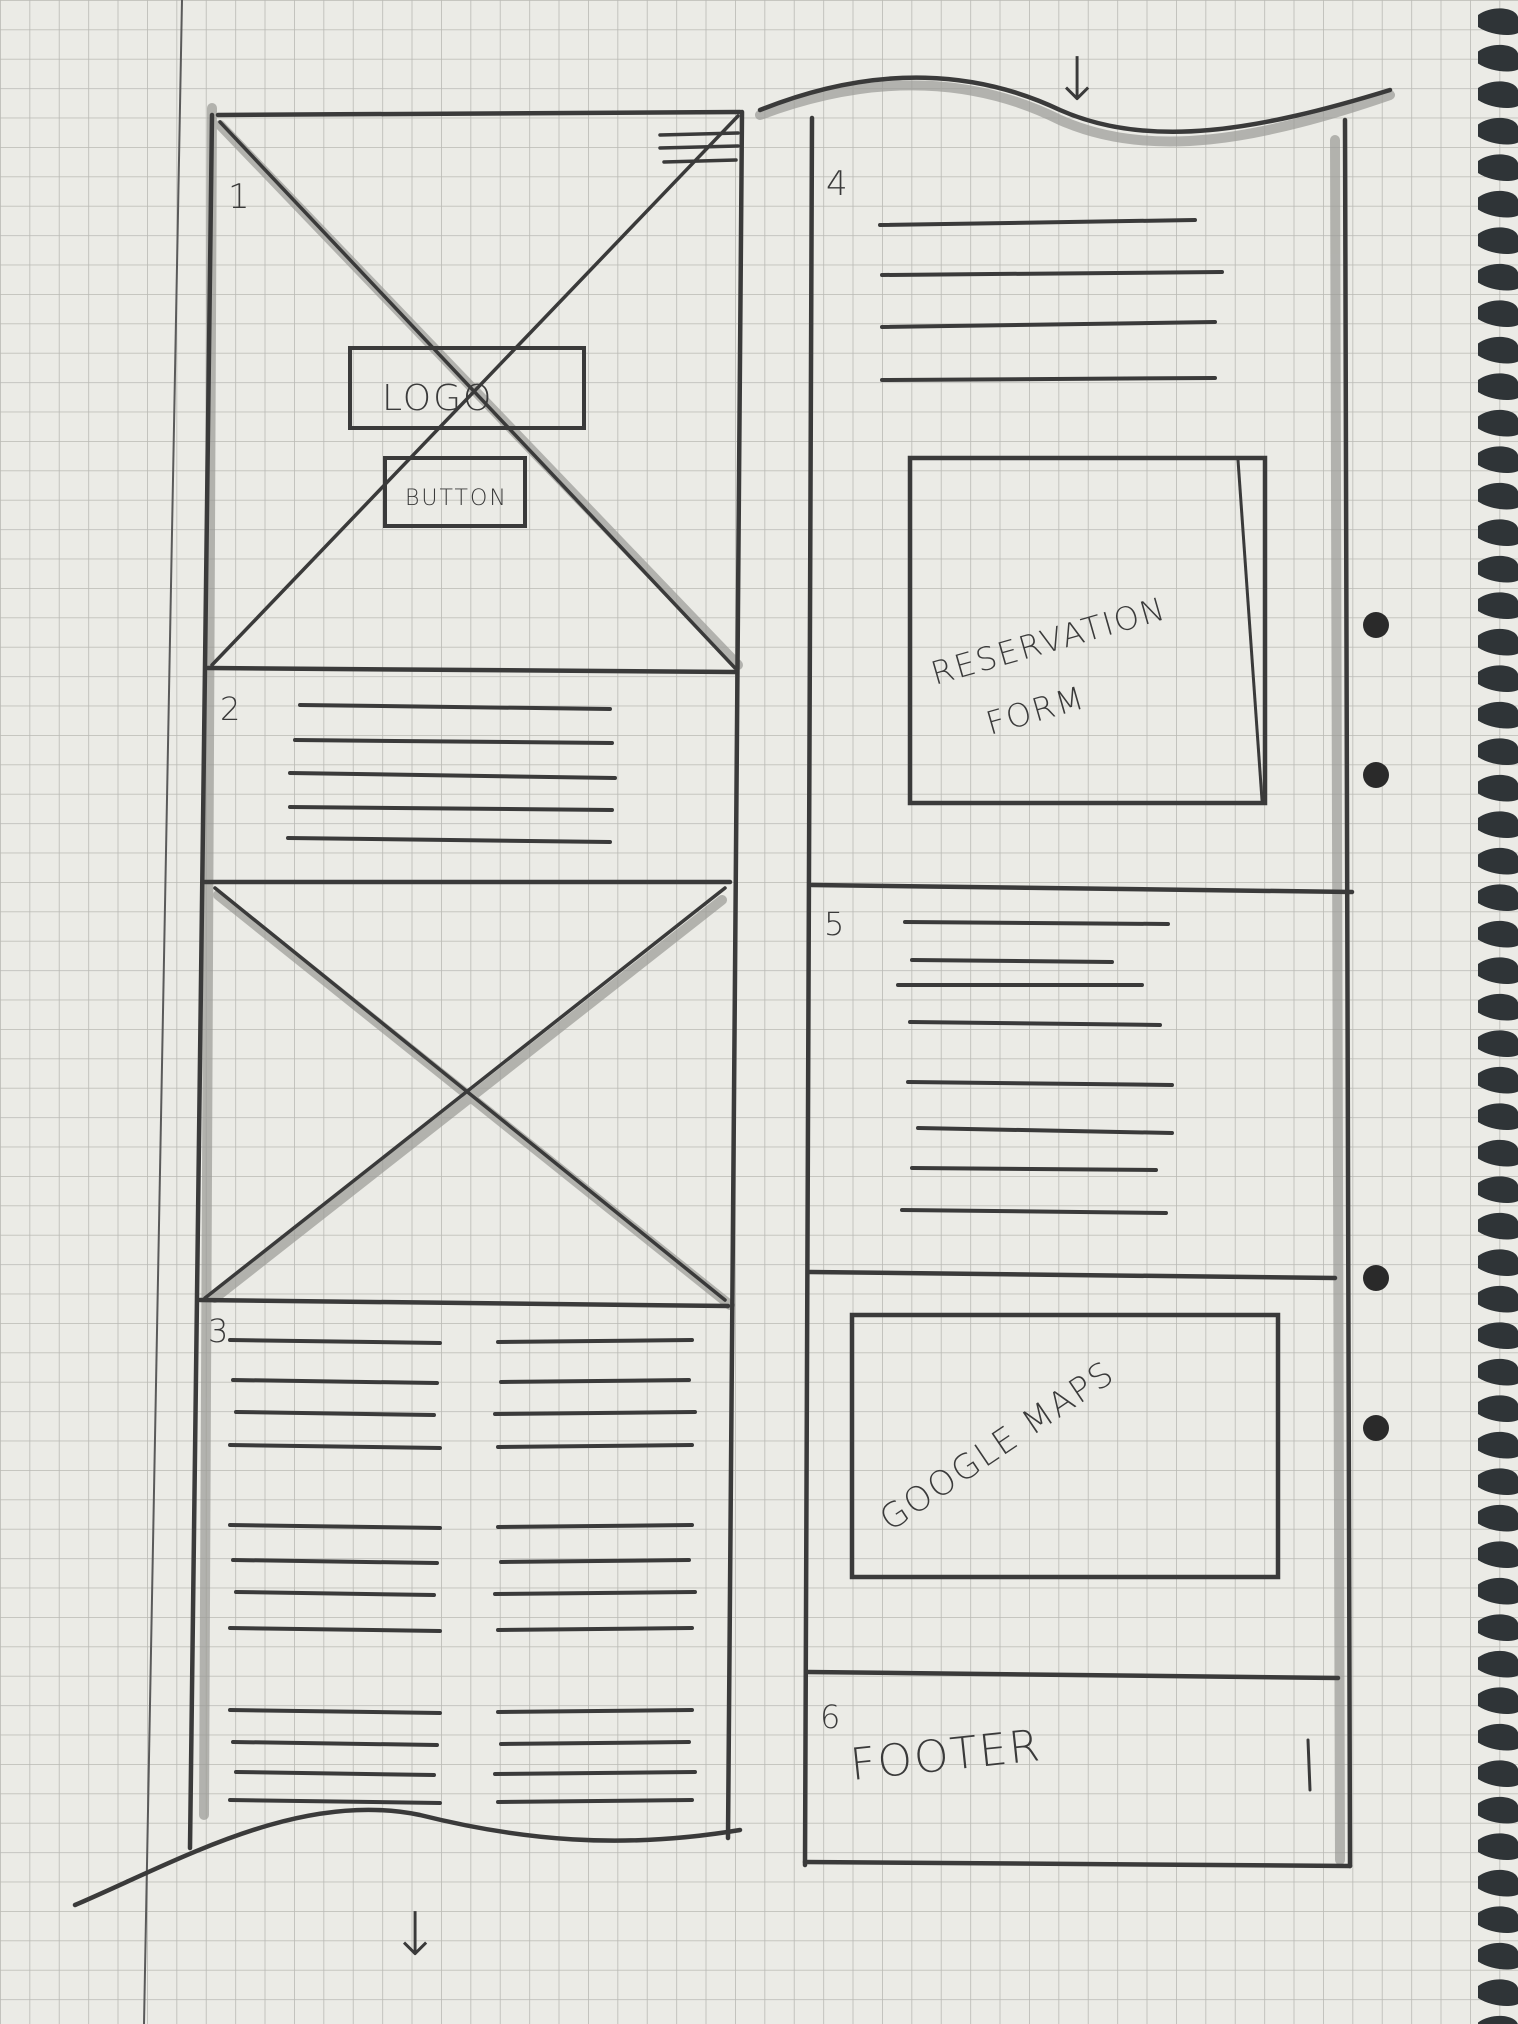 Image resolution: width=1518 pixels, height=2024 pixels. I want to click on section-3-number: 3, so click(219, 1331).